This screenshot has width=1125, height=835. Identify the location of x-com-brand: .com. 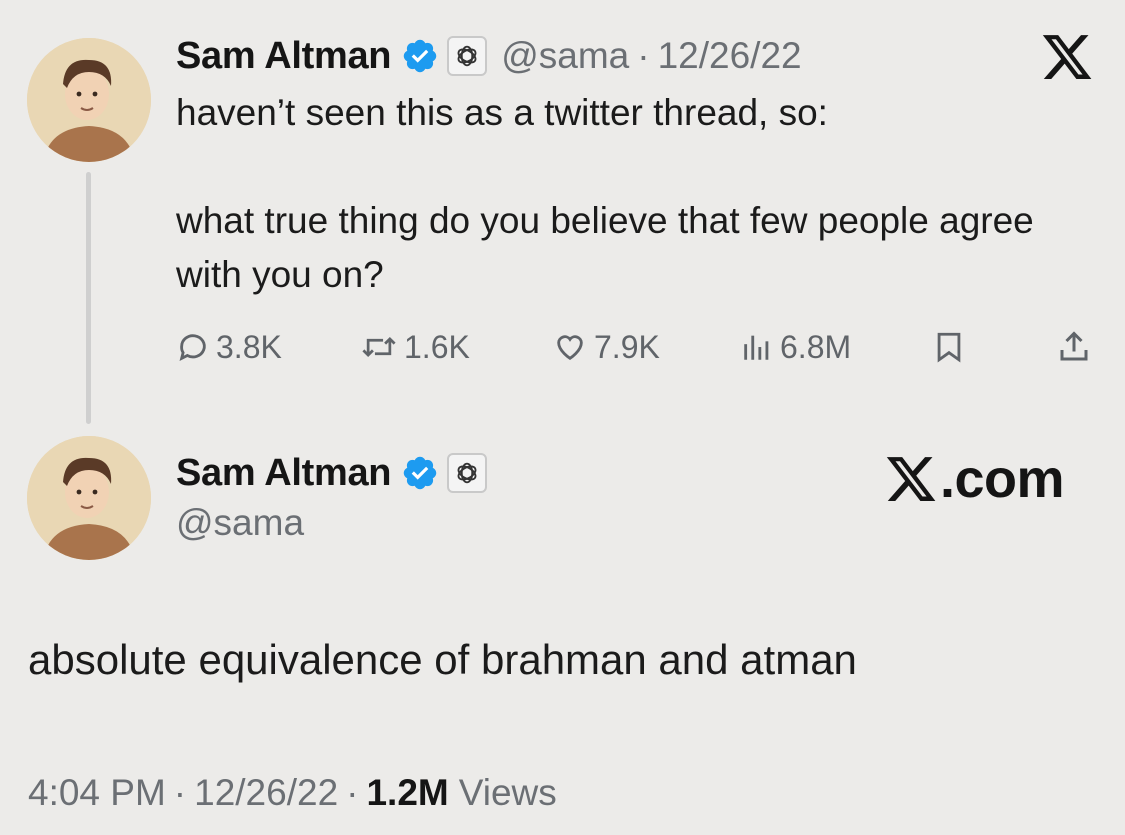
(974, 479).